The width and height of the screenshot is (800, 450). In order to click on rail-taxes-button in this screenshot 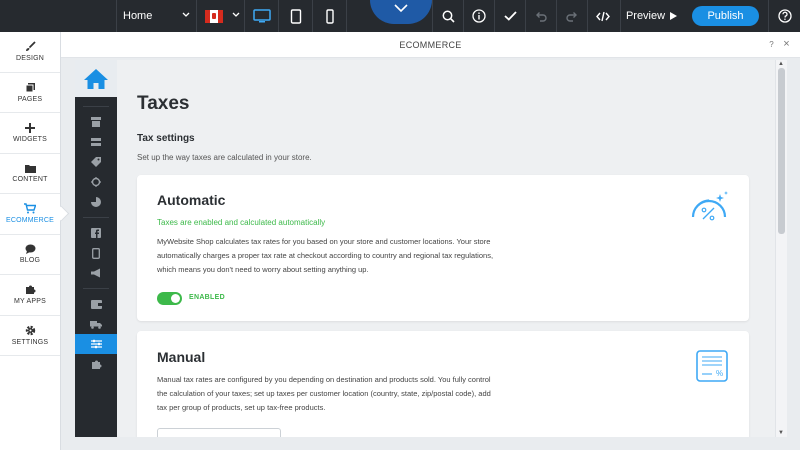, I will do `click(96, 344)`.